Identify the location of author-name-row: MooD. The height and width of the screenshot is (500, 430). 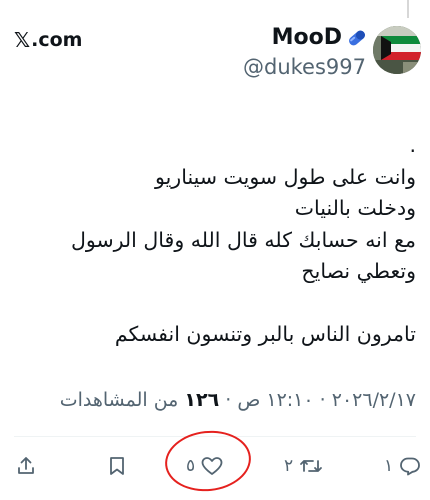
(320, 38).